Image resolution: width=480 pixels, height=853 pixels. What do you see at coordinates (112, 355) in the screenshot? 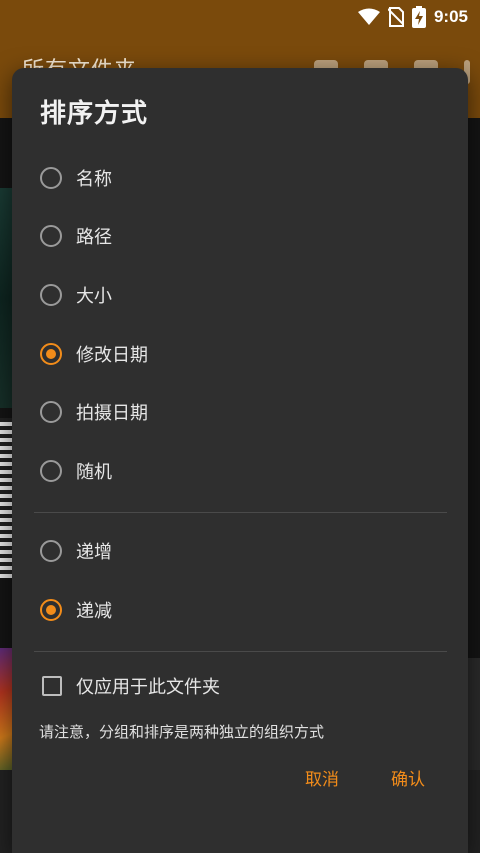
I see `option-label: 修改日期` at bounding box center [112, 355].